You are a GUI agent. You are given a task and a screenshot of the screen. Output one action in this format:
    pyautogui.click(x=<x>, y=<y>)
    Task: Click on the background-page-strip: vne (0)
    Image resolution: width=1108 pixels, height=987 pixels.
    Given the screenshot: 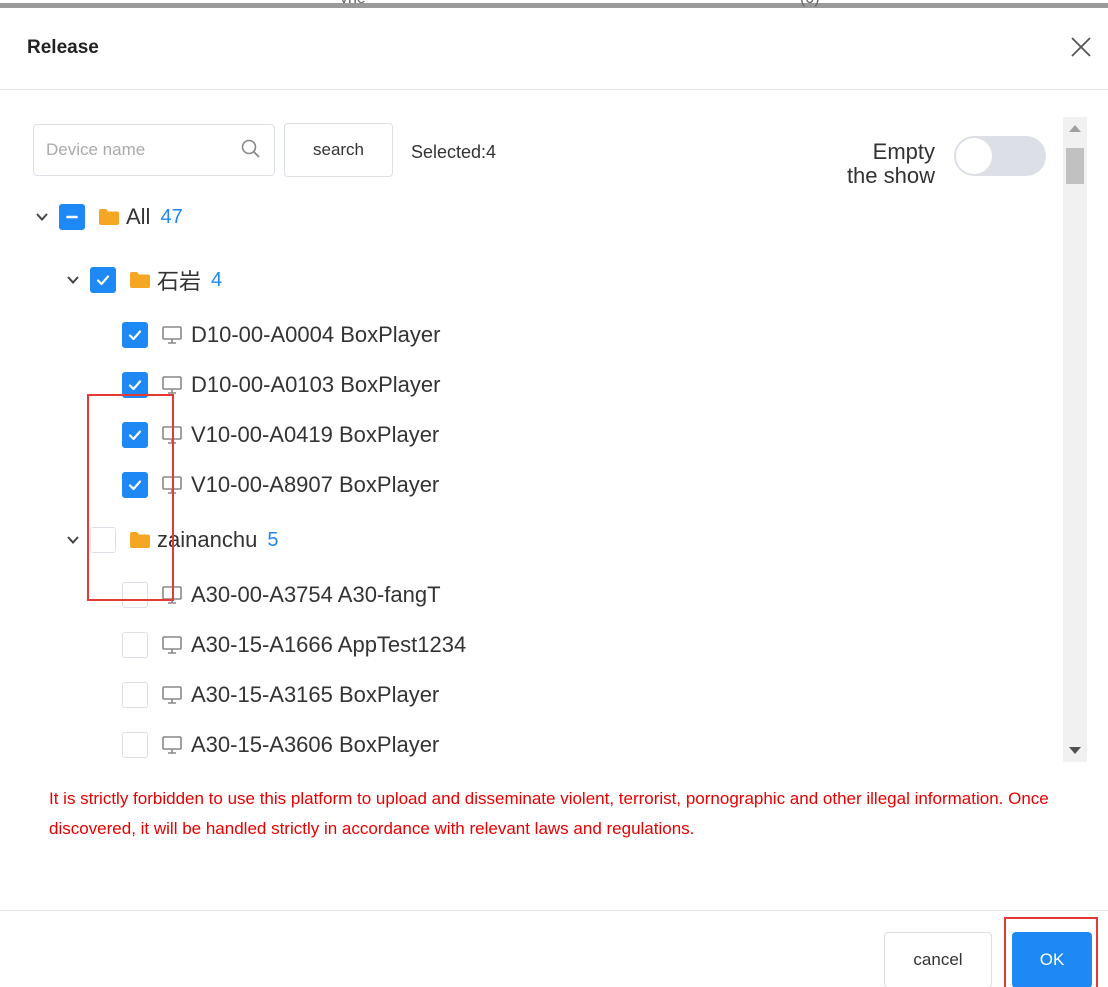 What is the action you would take?
    pyautogui.click(x=554, y=4)
    